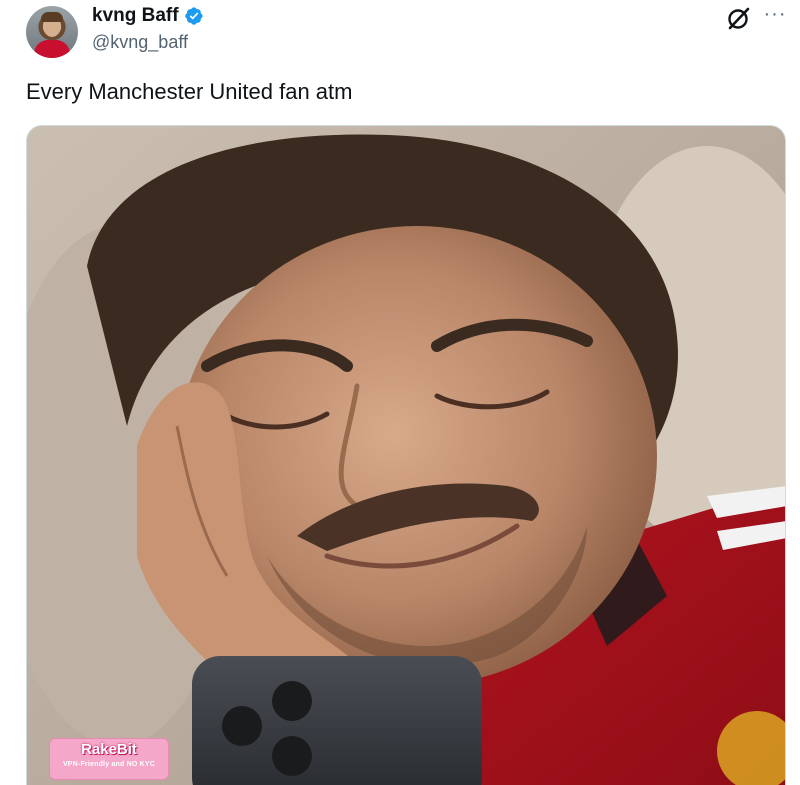  What do you see at coordinates (193, 16) in the screenshot?
I see `verified-badge-icon` at bounding box center [193, 16].